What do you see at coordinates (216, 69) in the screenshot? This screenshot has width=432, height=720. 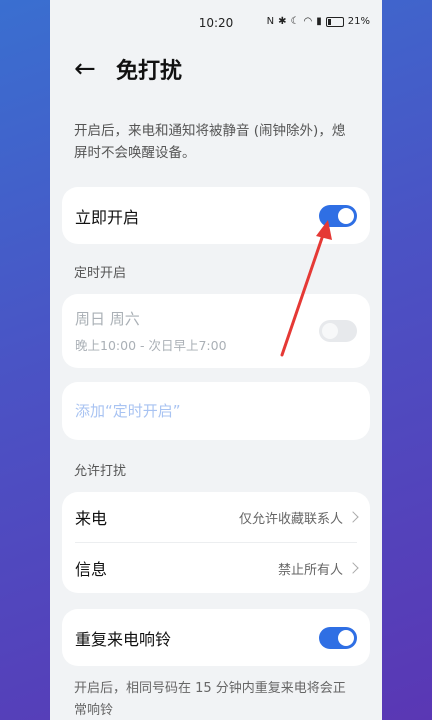 I see `header: ← 免打扰` at bounding box center [216, 69].